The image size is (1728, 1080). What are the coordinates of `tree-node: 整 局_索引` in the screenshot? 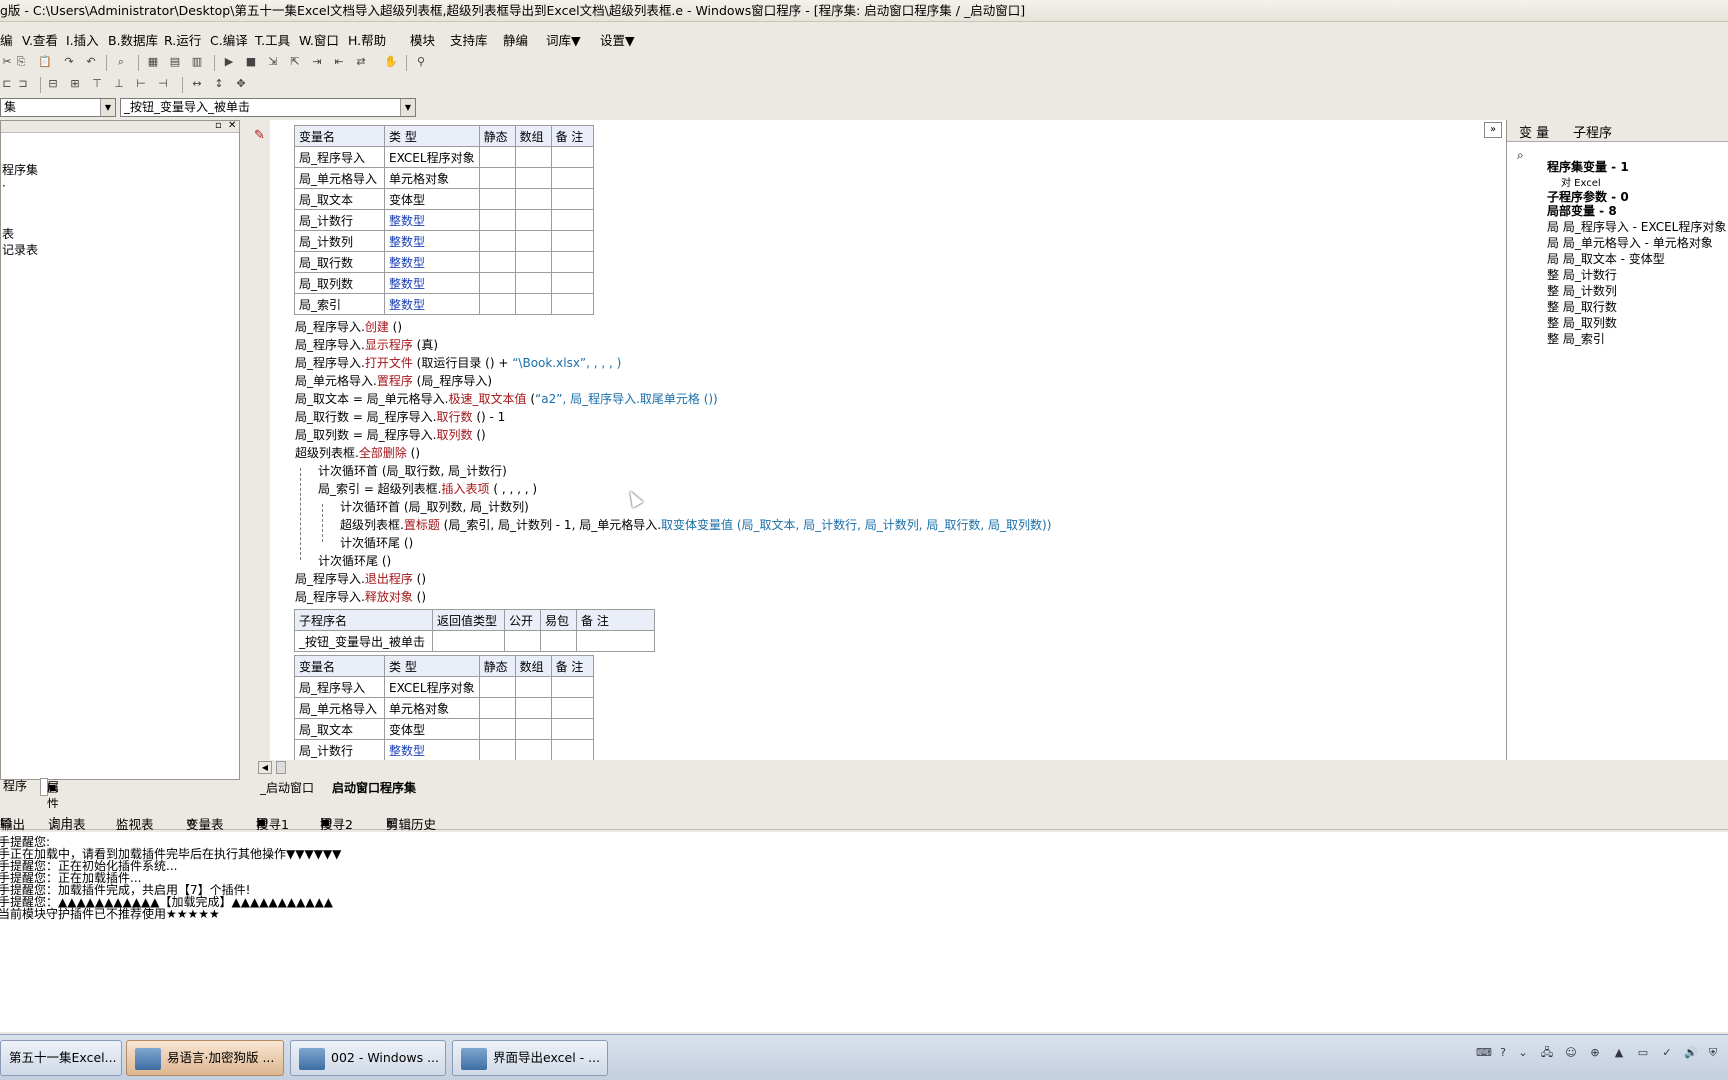 It's located at (1576, 338).